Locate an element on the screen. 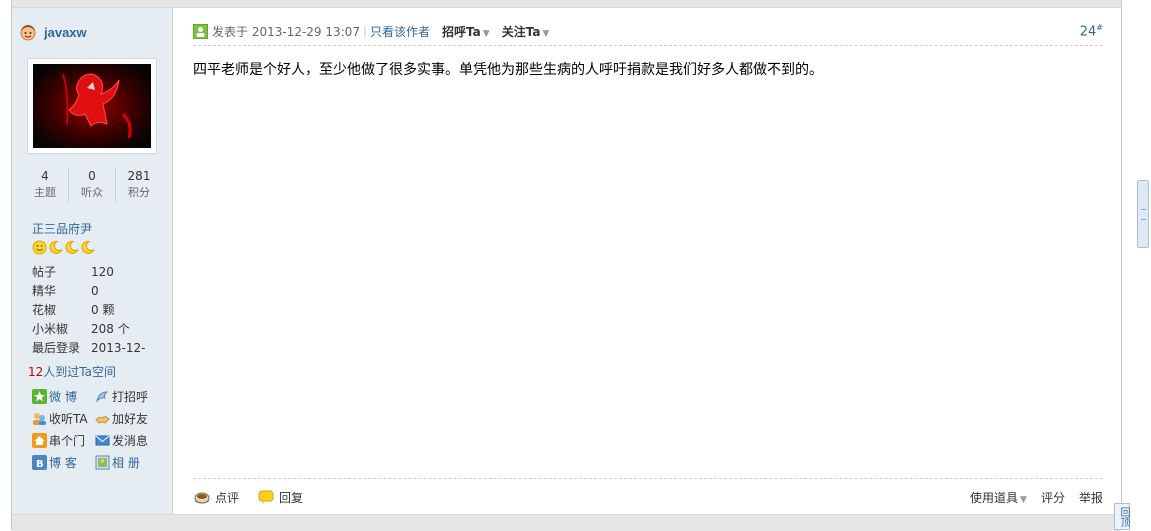 This screenshot has width=1151, height=531. avatar is located at coordinates (92, 106).